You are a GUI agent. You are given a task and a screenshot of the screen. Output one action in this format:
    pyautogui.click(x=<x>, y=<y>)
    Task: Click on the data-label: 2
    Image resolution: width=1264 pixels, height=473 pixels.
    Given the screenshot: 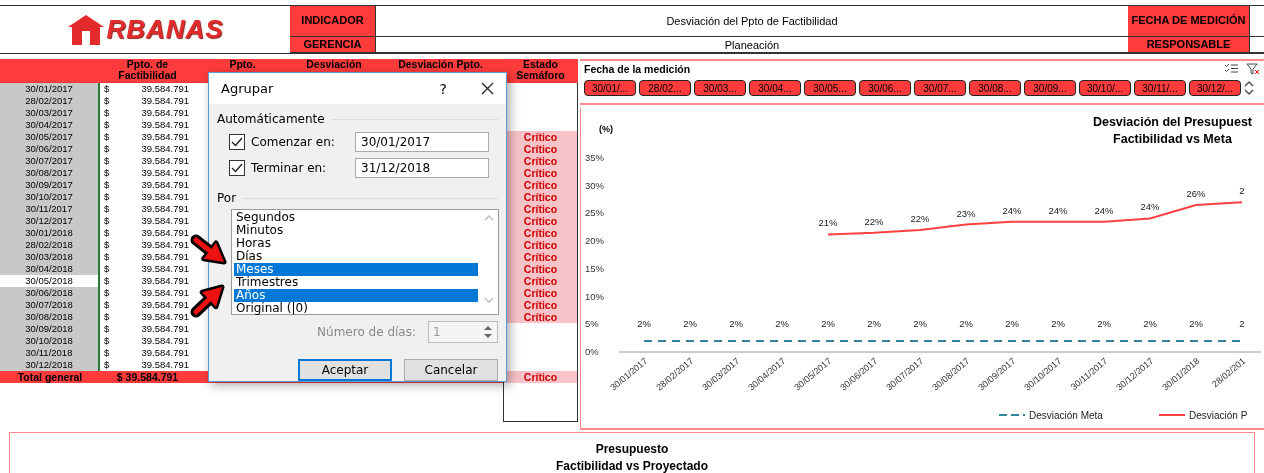 What is the action you would take?
    pyautogui.click(x=1242, y=323)
    